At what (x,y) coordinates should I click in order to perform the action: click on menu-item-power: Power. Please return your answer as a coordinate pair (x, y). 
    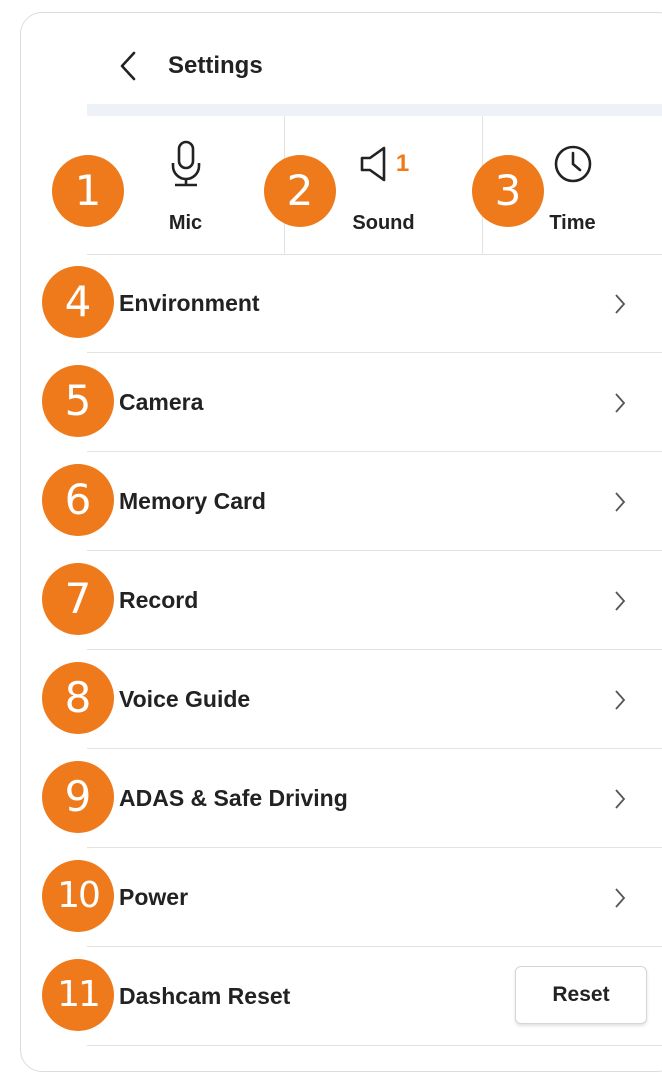
    Looking at the image, I should click on (374, 897).